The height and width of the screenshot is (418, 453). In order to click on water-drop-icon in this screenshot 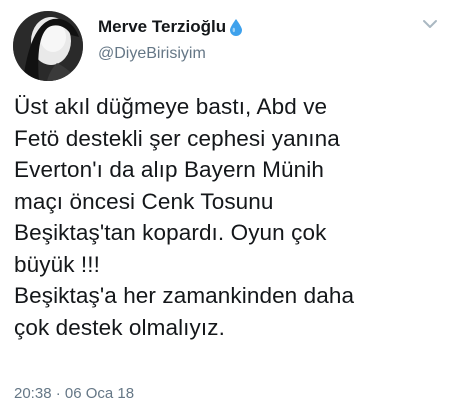, I will do `click(236, 27)`.